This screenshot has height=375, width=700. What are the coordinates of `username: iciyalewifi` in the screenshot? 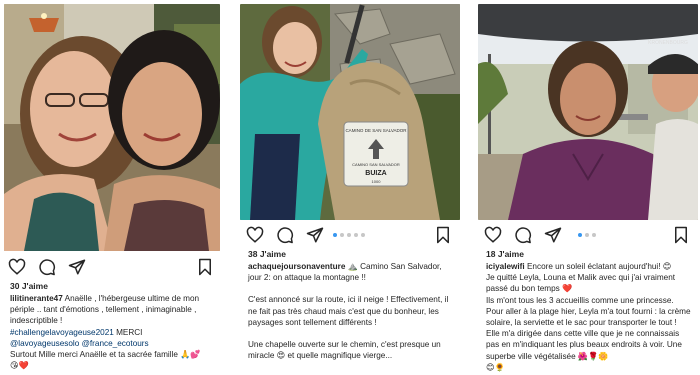 It's located at (505, 266).